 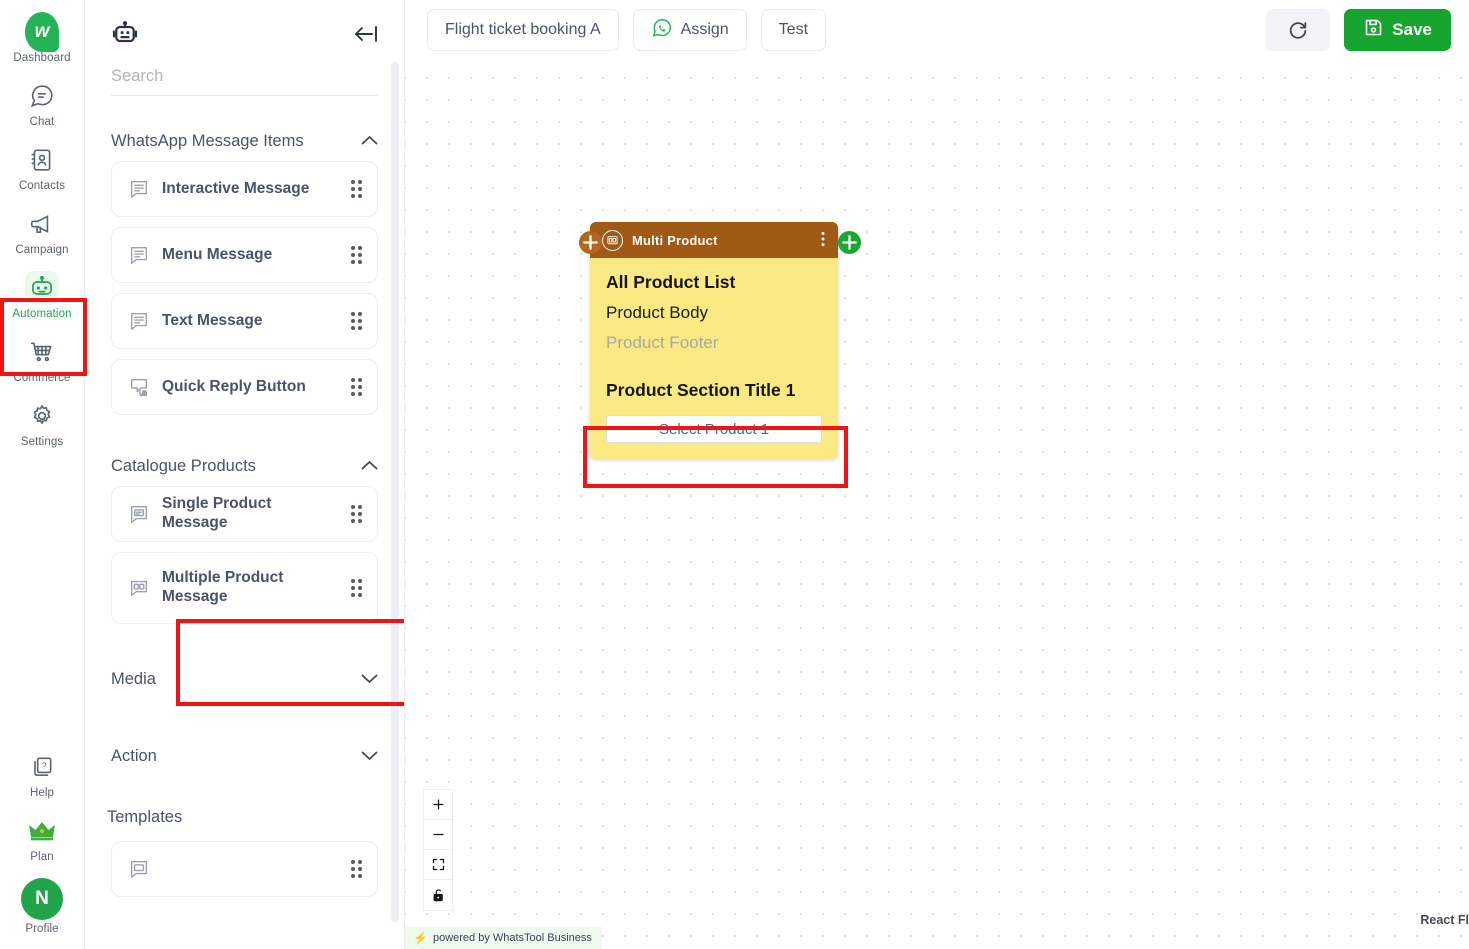 I want to click on refresh-icon, so click(x=1298, y=30).